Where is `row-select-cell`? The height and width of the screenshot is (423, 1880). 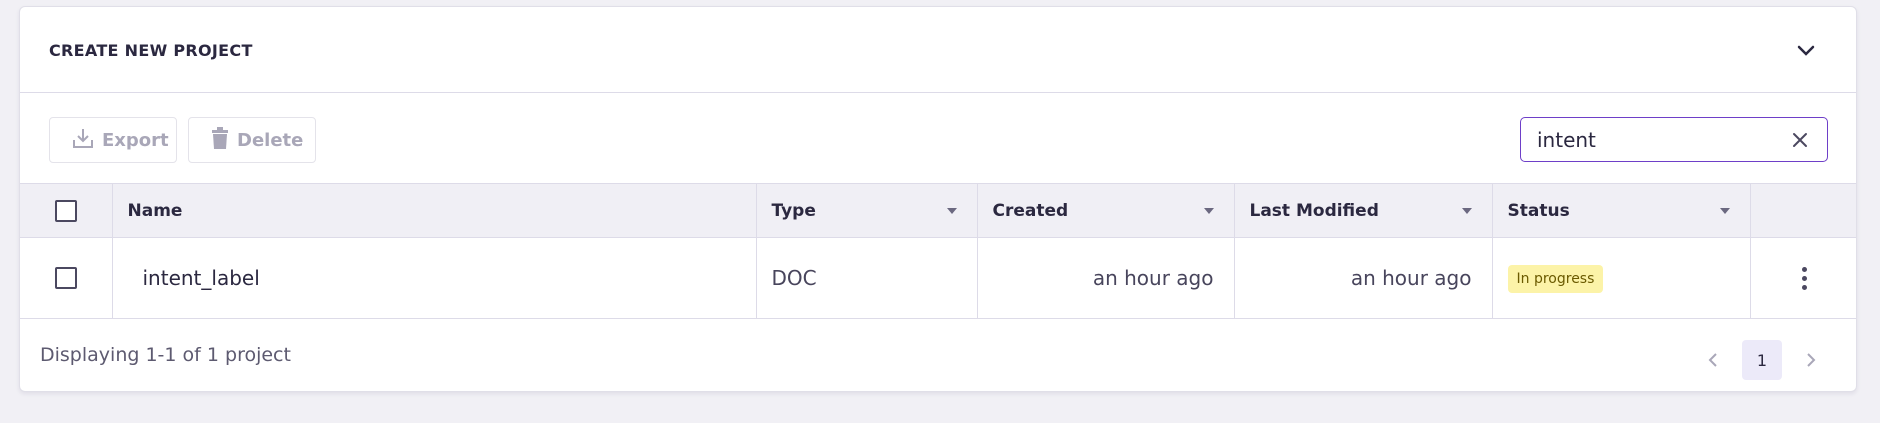 row-select-cell is located at coordinates (66, 278).